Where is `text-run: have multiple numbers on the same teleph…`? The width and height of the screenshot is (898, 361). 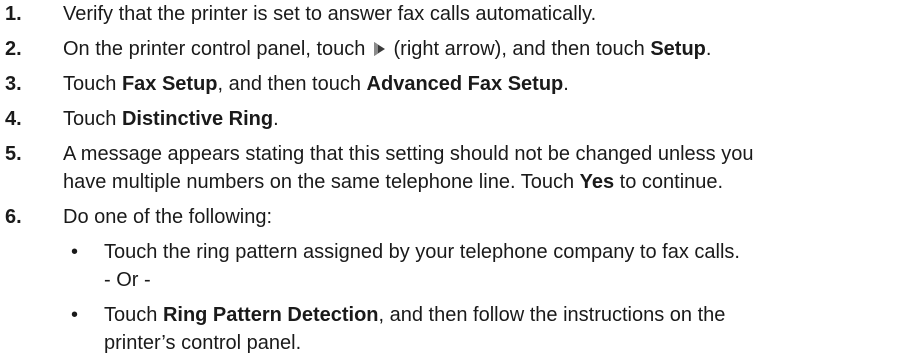
text-run: have multiple numbers on the same teleph… is located at coordinates (321, 182).